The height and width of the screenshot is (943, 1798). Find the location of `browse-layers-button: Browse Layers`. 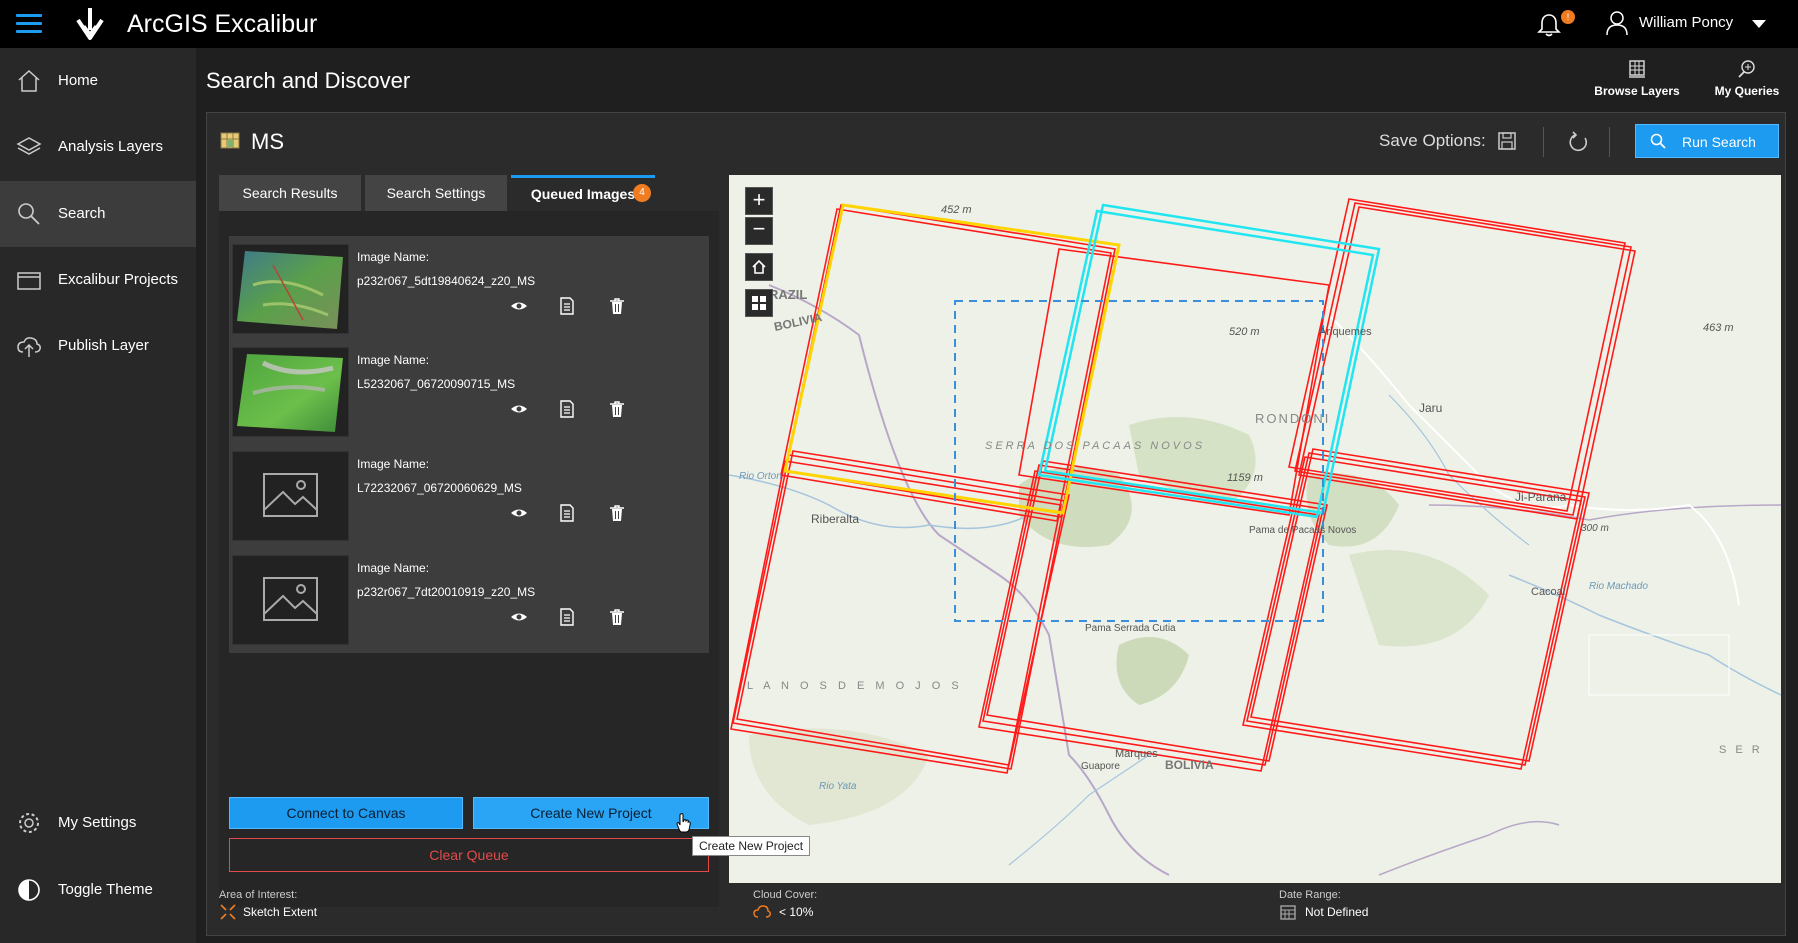

browse-layers-button: Browse Layers is located at coordinates (1637, 81).